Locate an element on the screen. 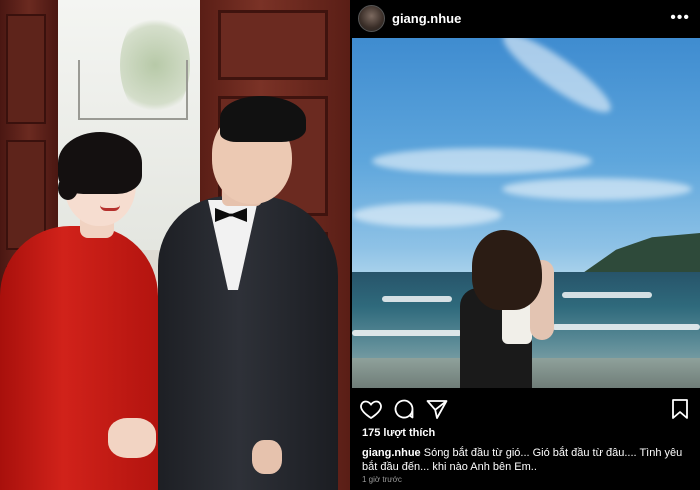  woman-hair-bun is located at coordinates (68, 188).